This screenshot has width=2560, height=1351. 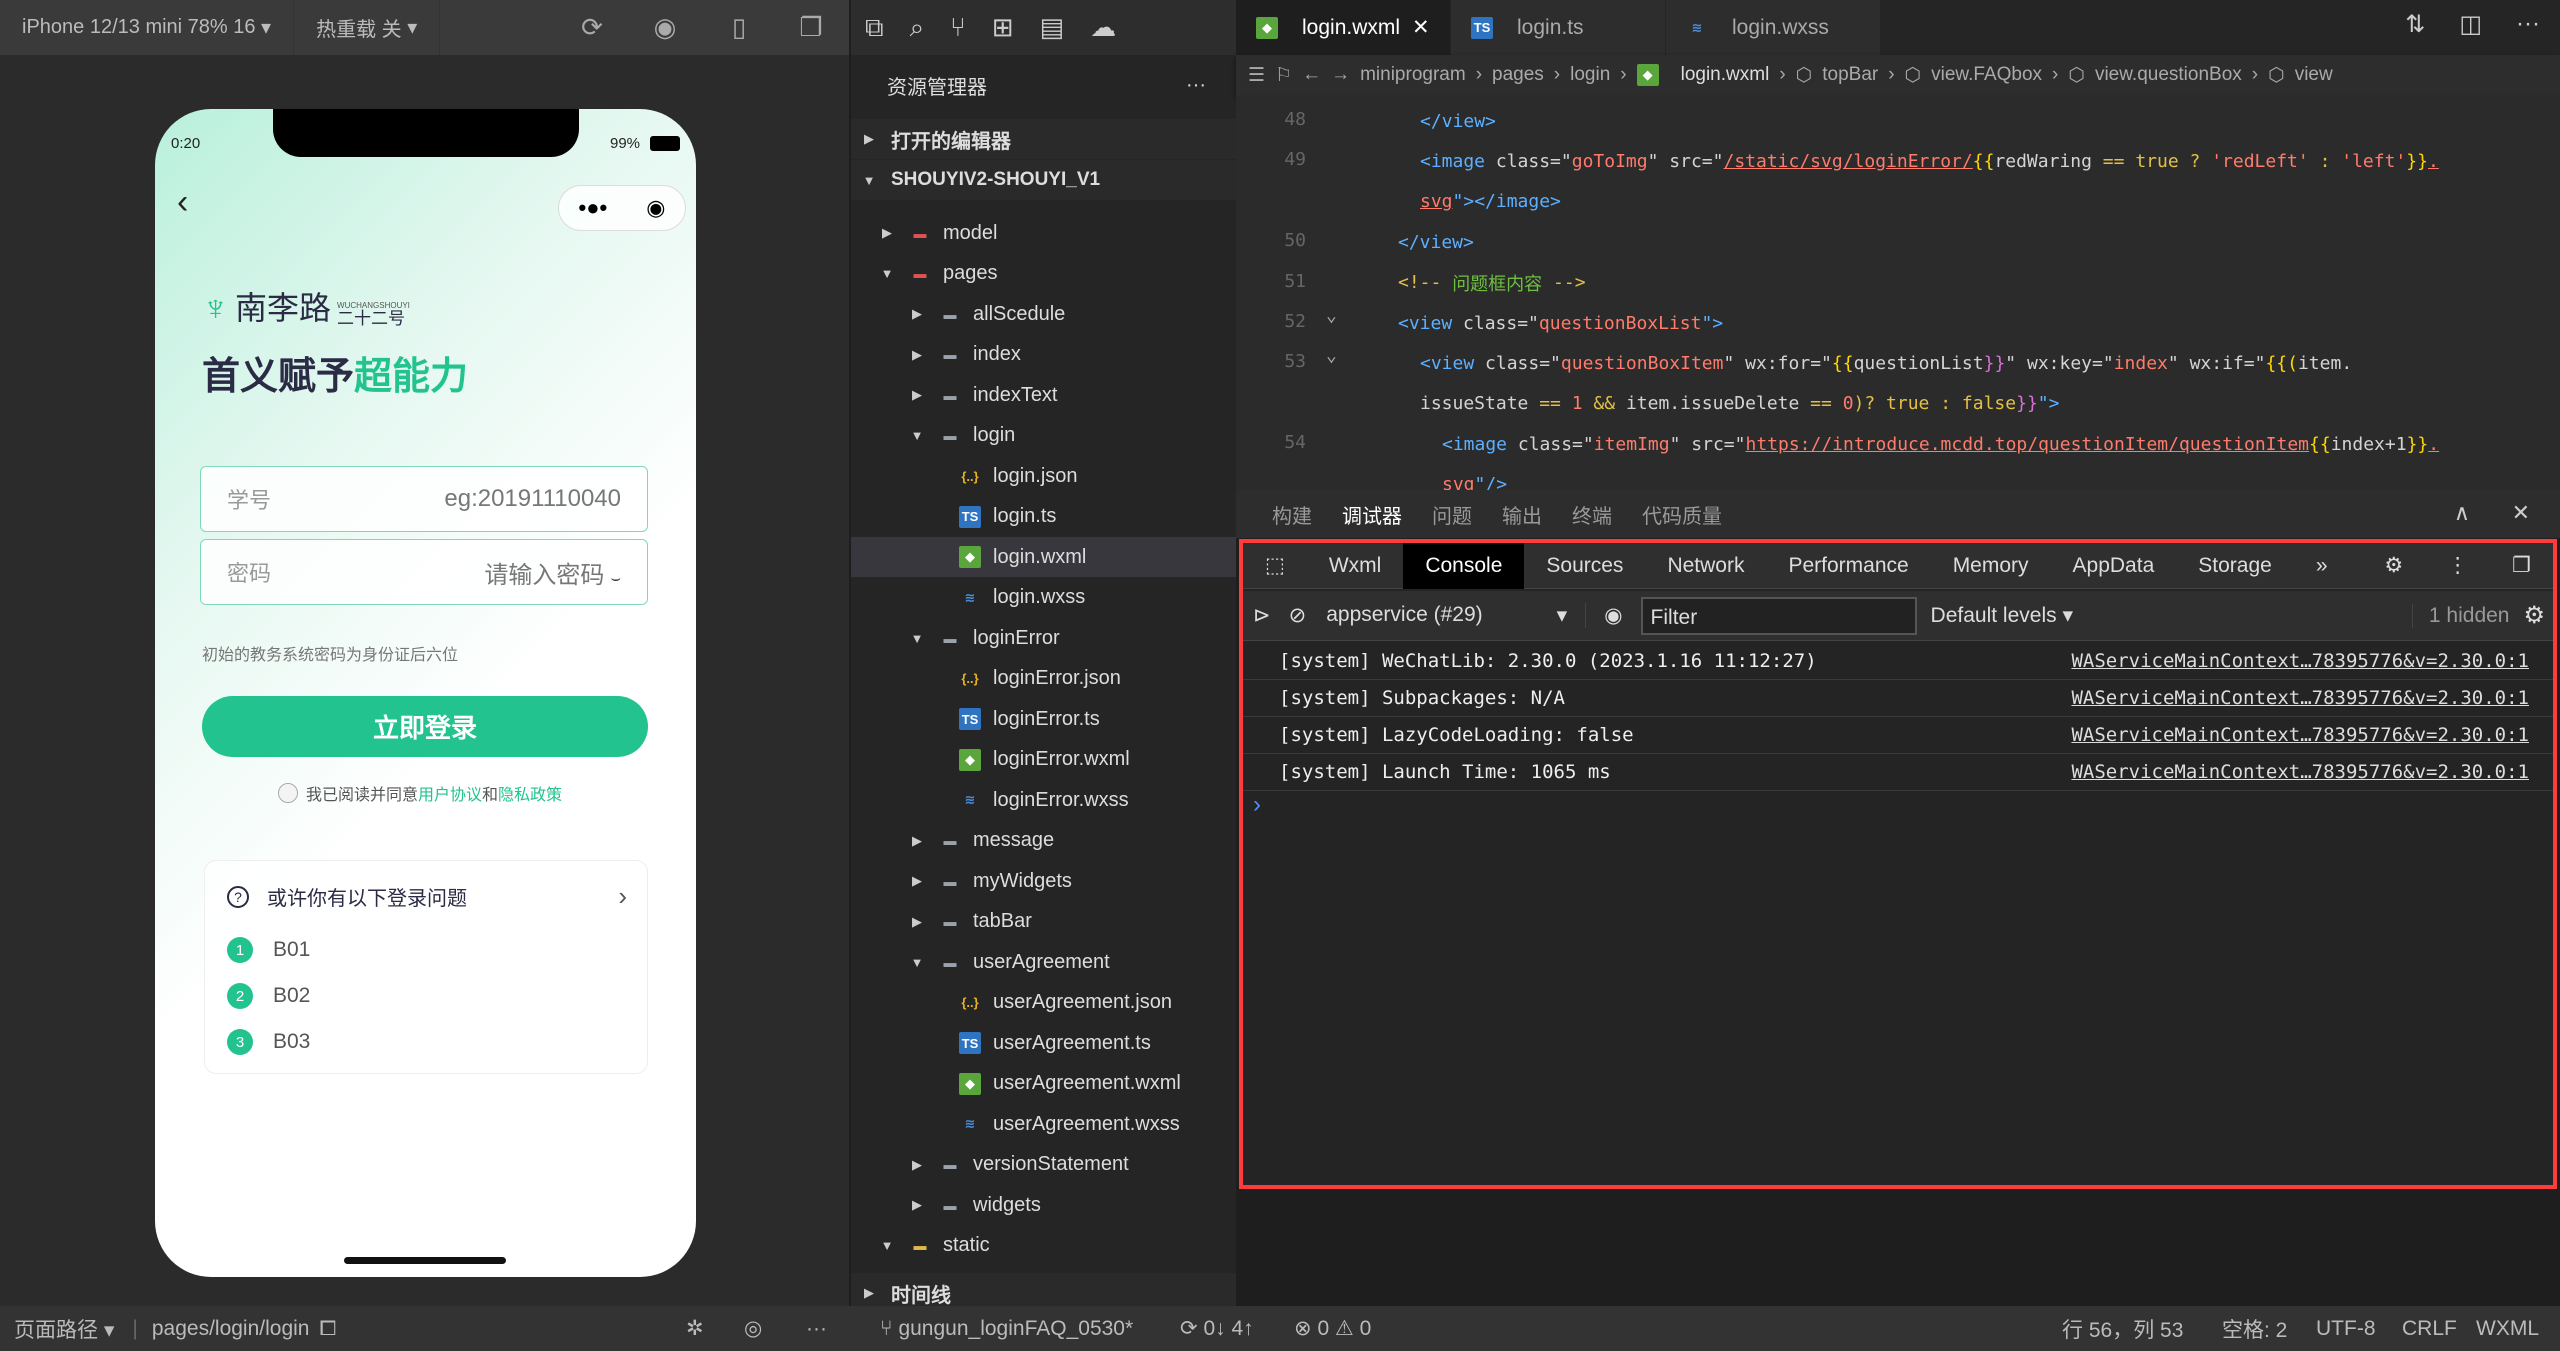 I want to click on console-prompt-icon: ›, so click(x=1257, y=805).